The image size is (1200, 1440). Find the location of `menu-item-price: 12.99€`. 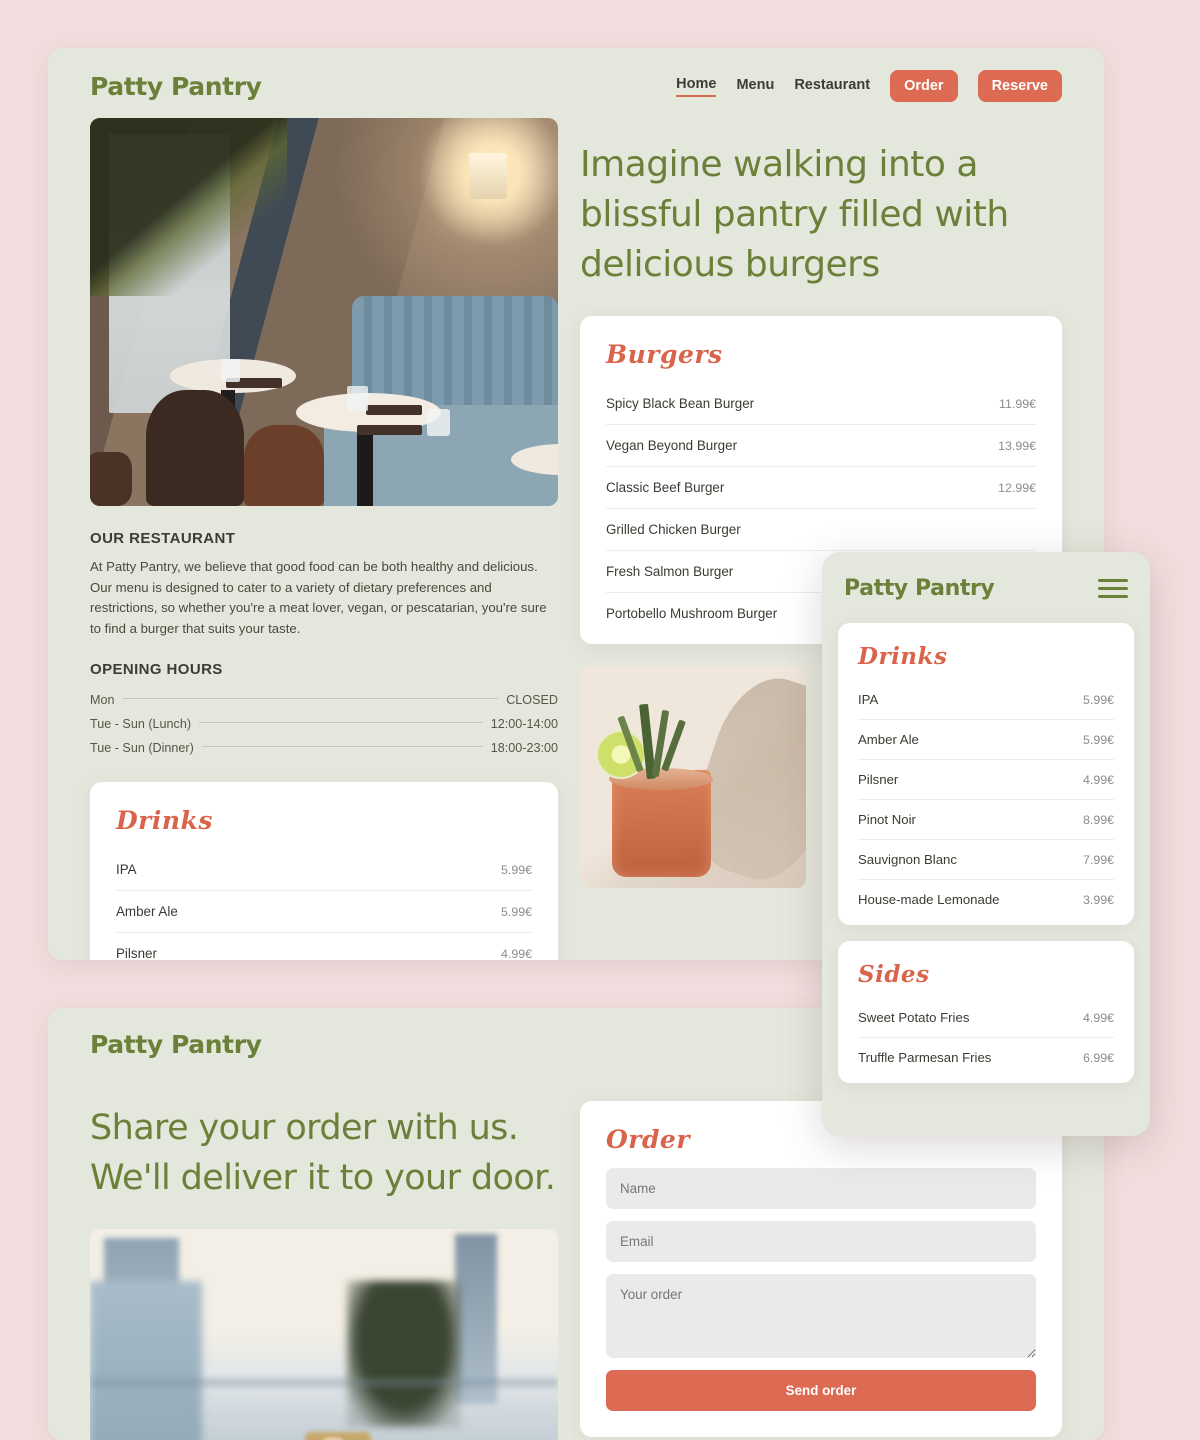

menu-item-price: 12.99€ is located at coordinates (1017, 488).